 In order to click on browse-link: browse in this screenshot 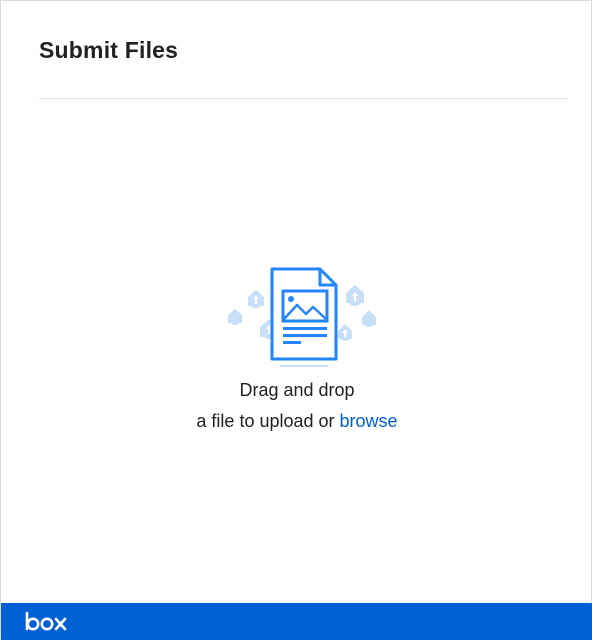, I will do `click(369, 421)`.